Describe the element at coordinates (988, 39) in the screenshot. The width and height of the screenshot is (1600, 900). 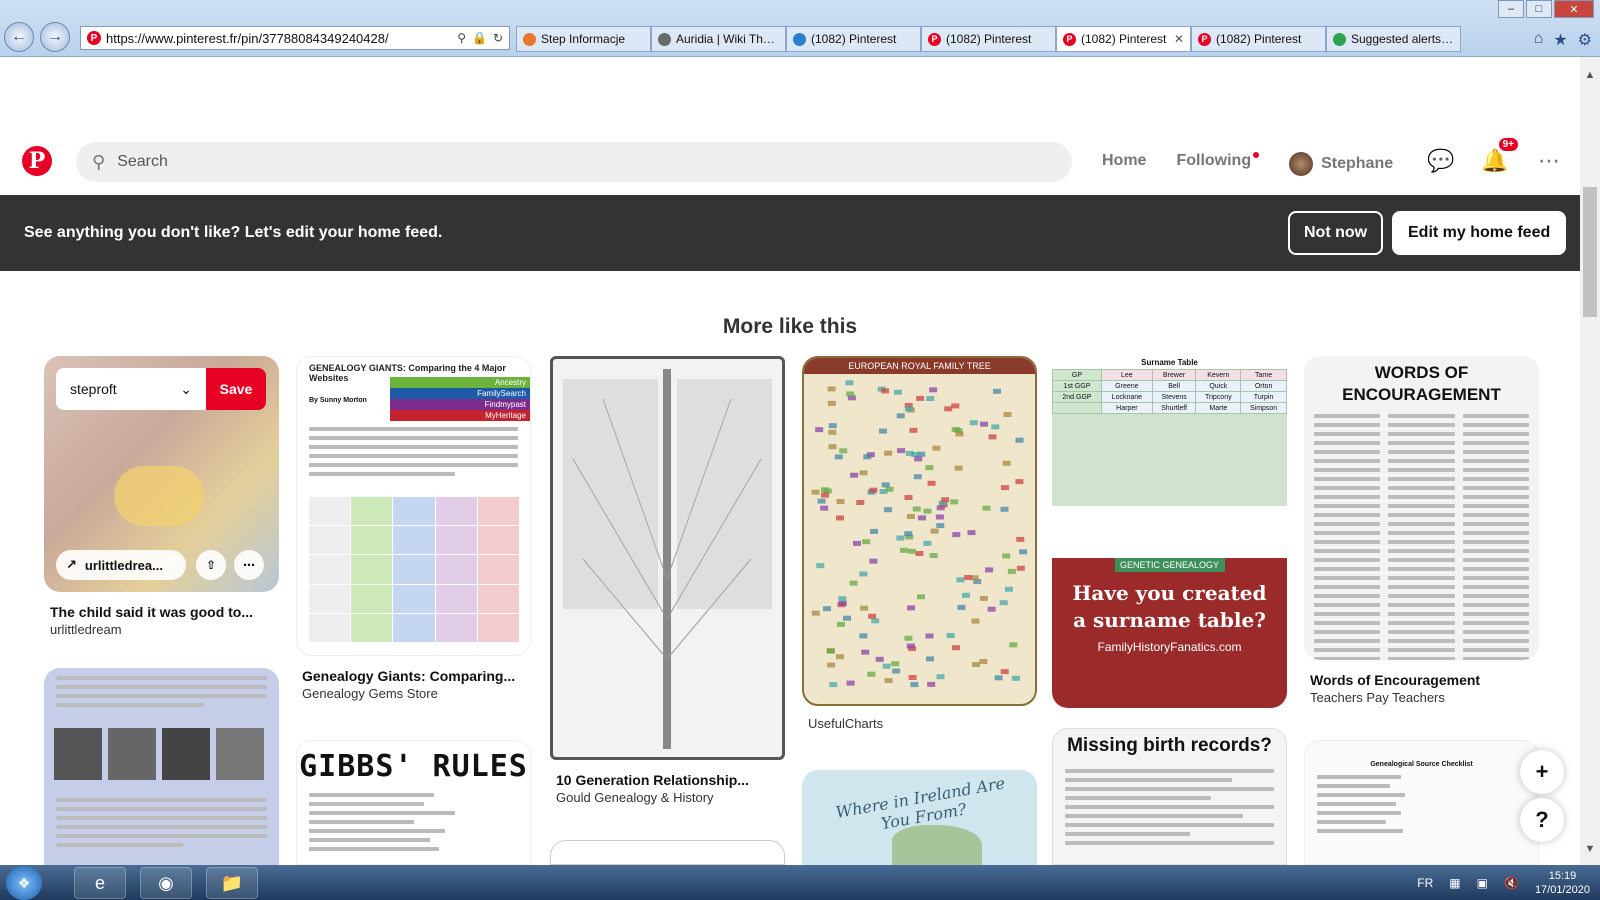
I see `tab-pinterest-2: P (1082) Pinterest` at that location.